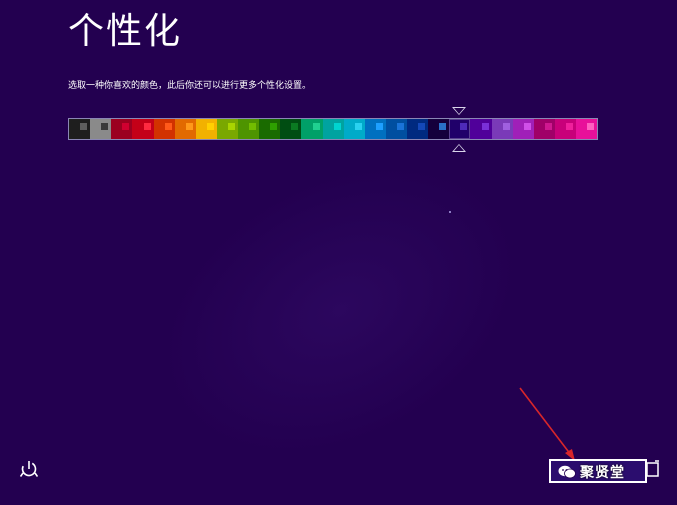 The height and width of the screenshot is (505, 677). What do you see at coordinates (29, 469) in the screenshot?
I see `ease-of-access-icon` at bounding box center [29, 469].